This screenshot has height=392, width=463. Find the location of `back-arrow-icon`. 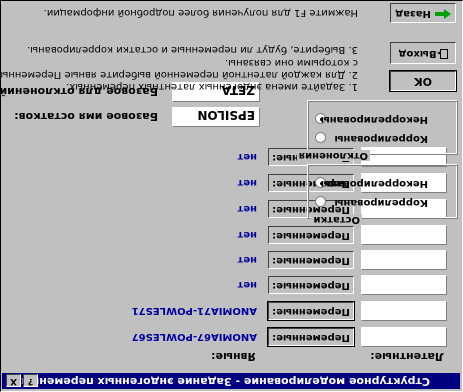

back-arrow-icon is located at coordinates (442, 14).